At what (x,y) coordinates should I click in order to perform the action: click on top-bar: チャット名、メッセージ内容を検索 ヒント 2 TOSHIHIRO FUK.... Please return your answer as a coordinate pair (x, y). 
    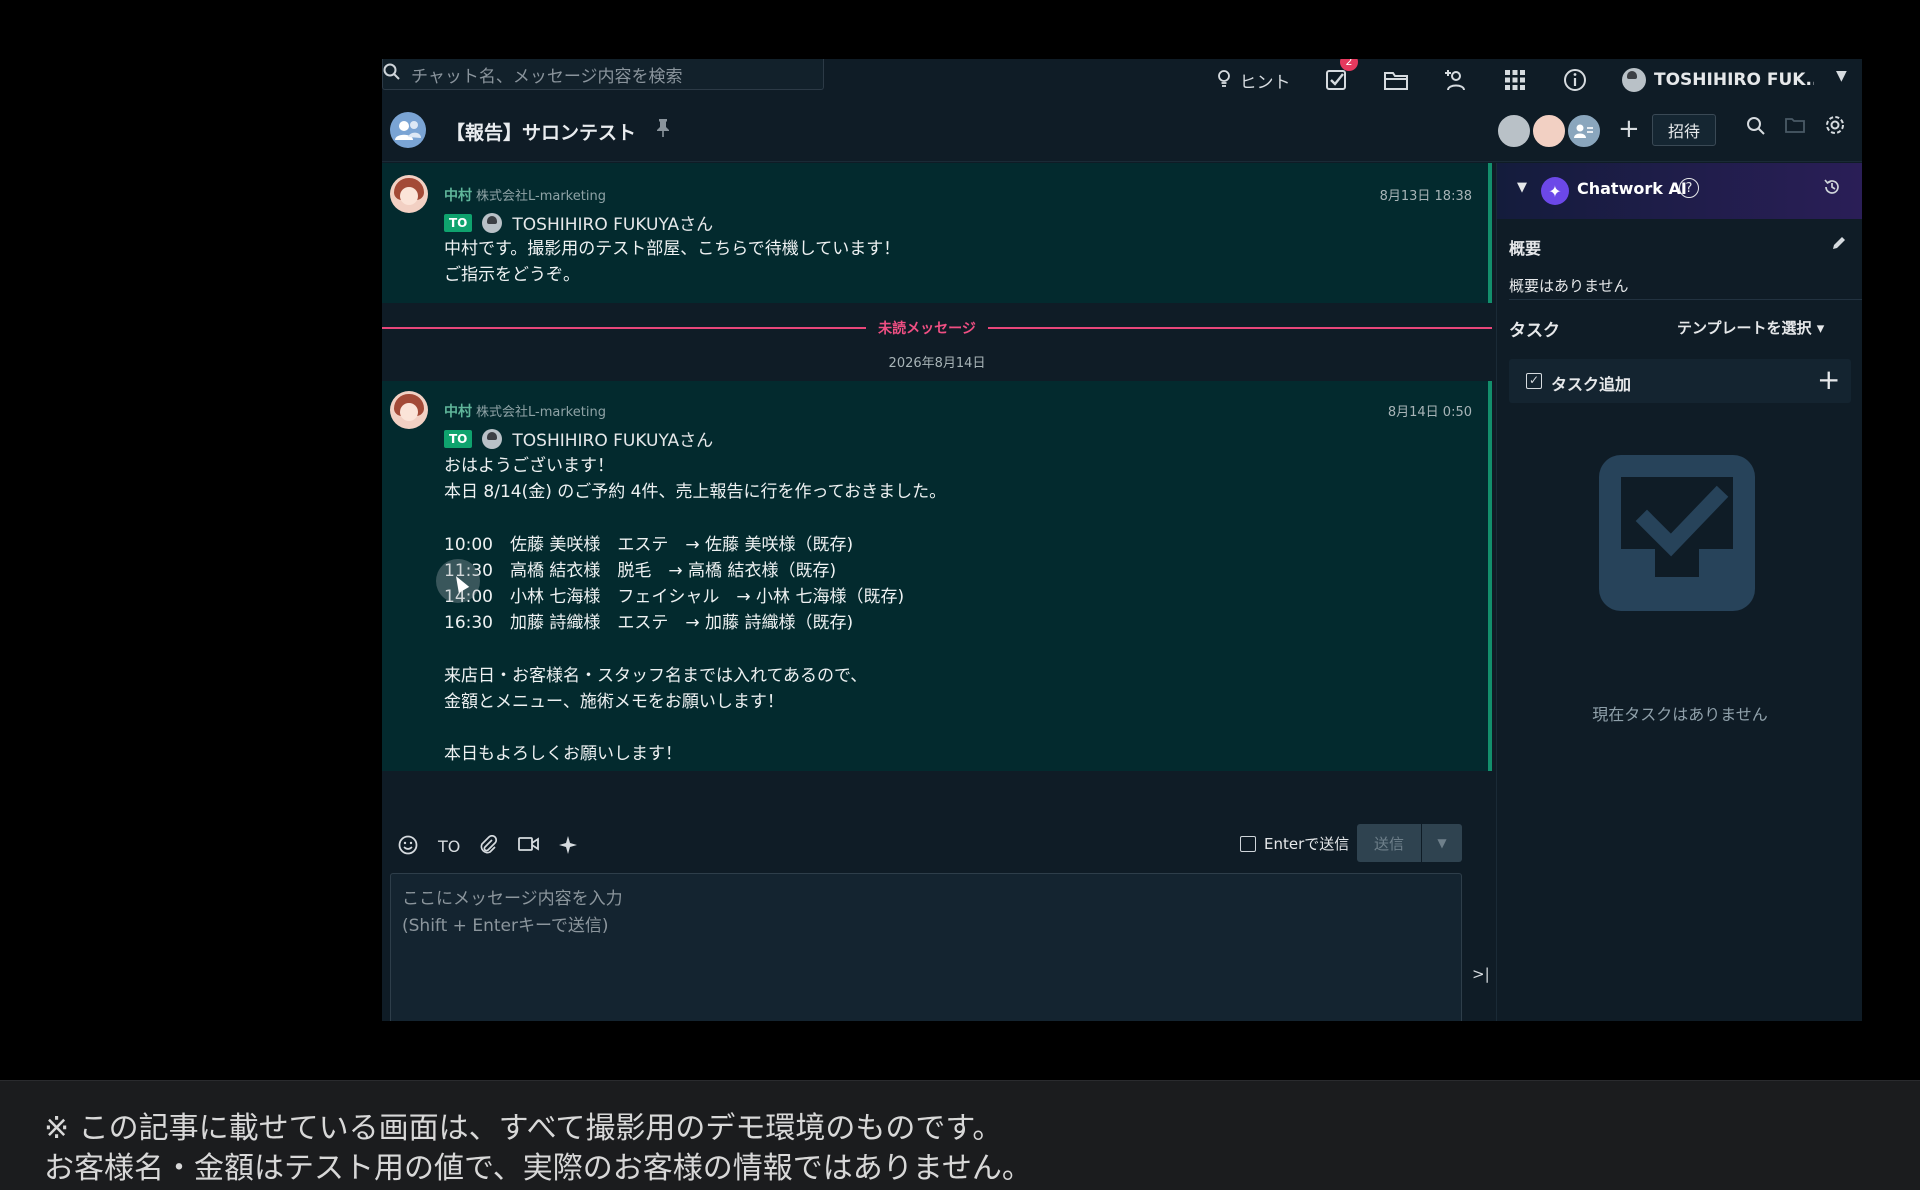
    Looking at the image, I should click on (1122, 79).